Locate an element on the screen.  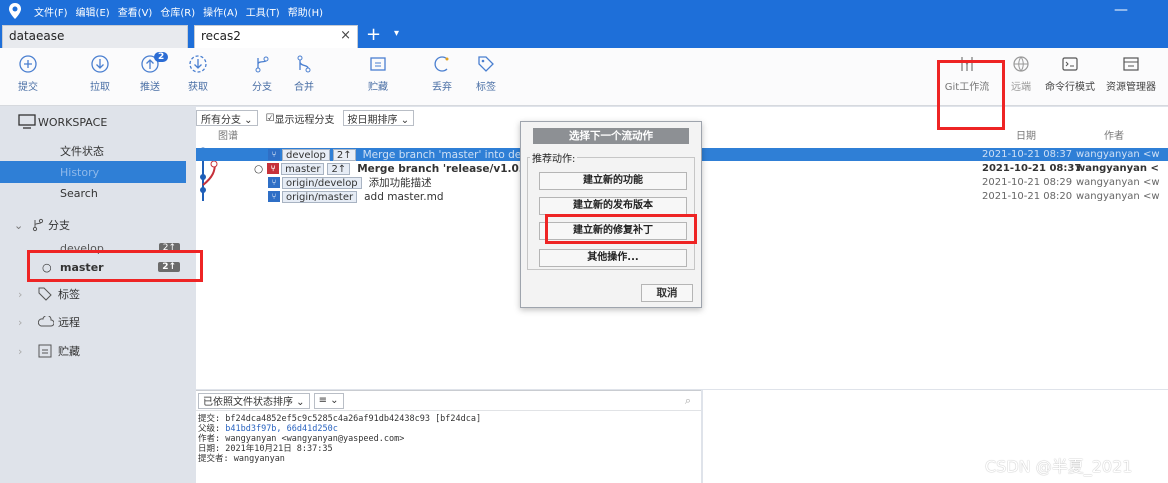
dialog-title: 选择下一个流动作 is located at coordinates (611, 136).